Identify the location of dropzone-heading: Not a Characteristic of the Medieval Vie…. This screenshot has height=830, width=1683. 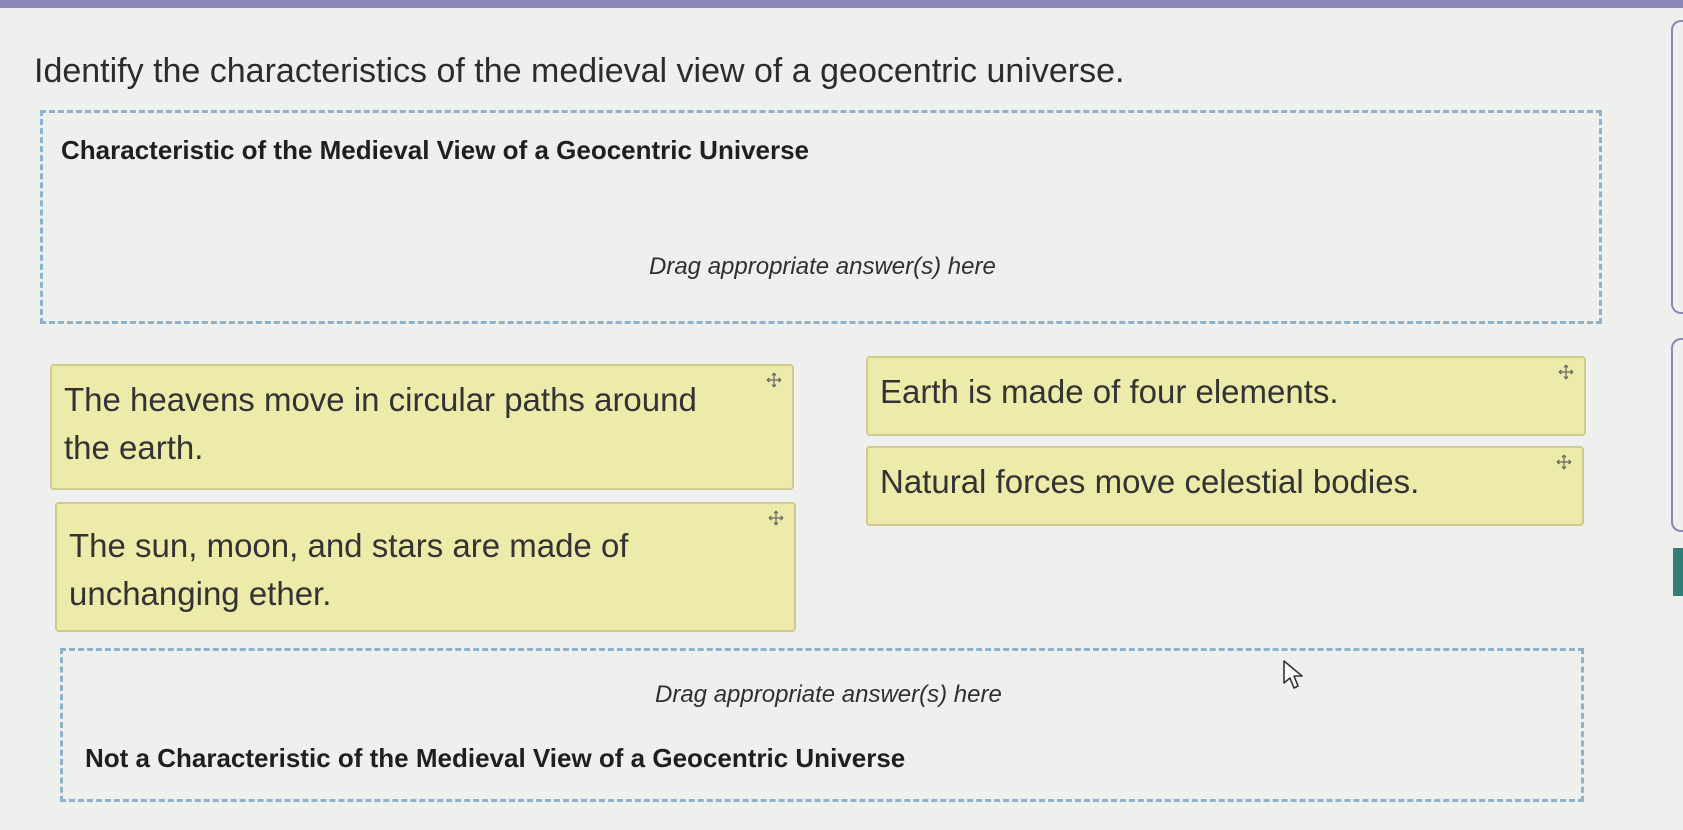
(495, 758).